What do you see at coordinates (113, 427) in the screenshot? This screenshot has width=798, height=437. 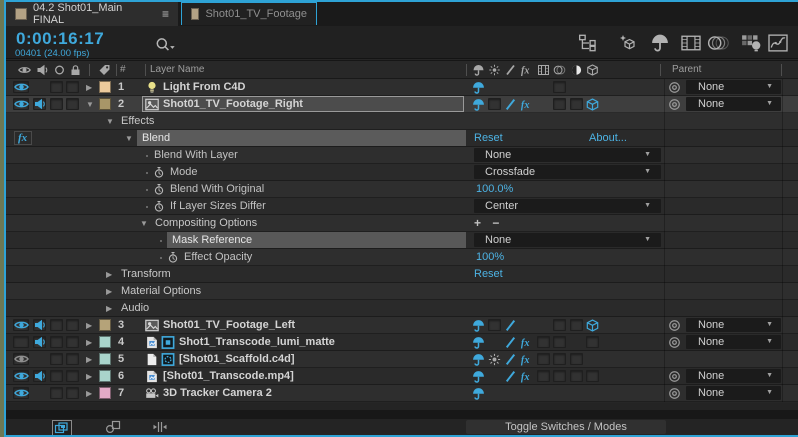 I see `transfer-controls-pane-icon` at bounding box center [113, 427].